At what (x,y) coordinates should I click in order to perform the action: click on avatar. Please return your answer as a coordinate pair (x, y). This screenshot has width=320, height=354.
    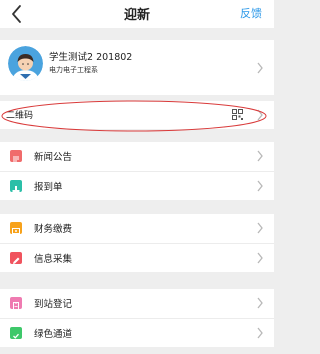
    Looking at the image, I should click on (25, 63).